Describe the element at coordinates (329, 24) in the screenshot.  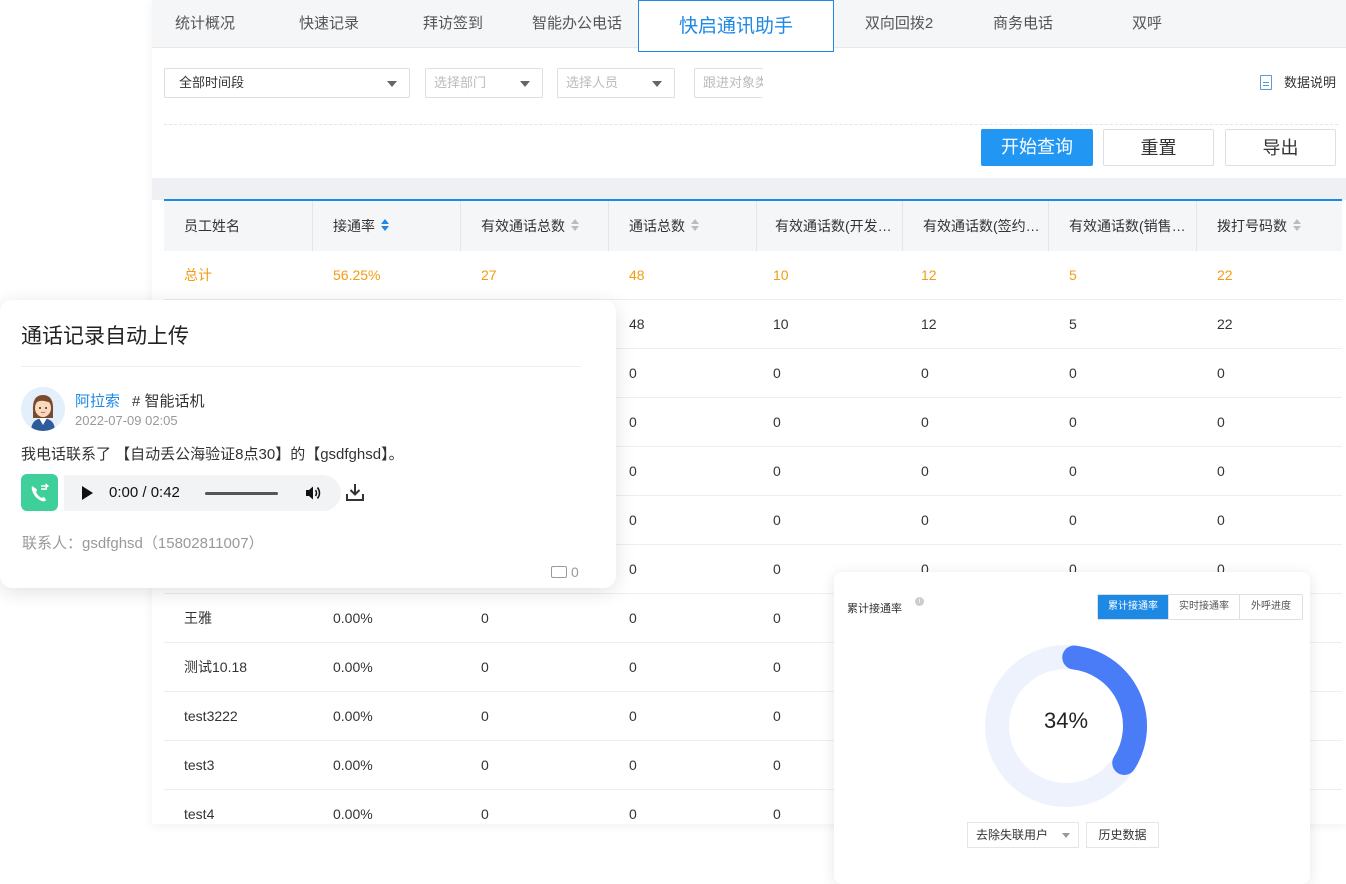
I see `tab-quick-record: 快速记录` at that location.